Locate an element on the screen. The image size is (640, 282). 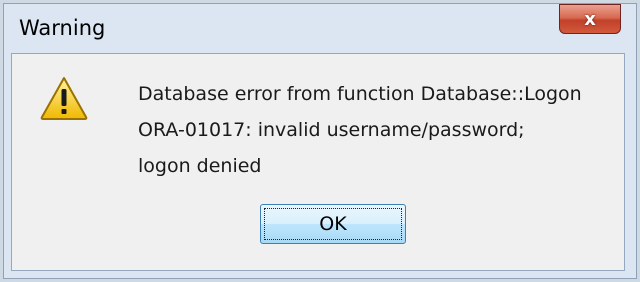
ok-button-label: OK is located at coordinates (333, 224).